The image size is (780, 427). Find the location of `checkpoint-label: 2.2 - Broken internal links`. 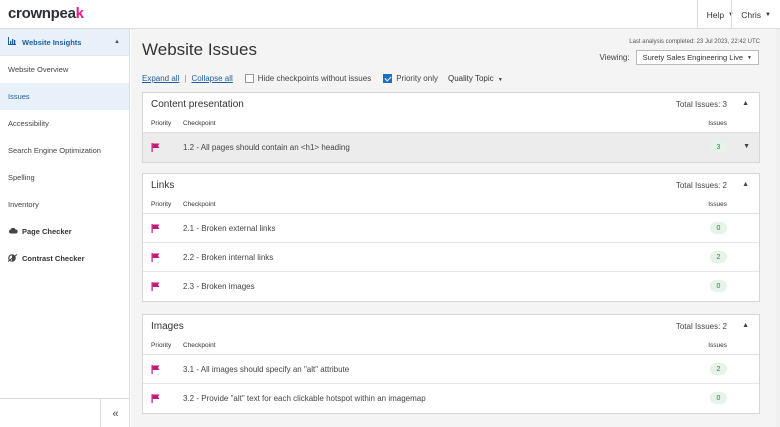

checkpoint-label: 2.2 - Broken internal links is located at coordinates (228, 257).